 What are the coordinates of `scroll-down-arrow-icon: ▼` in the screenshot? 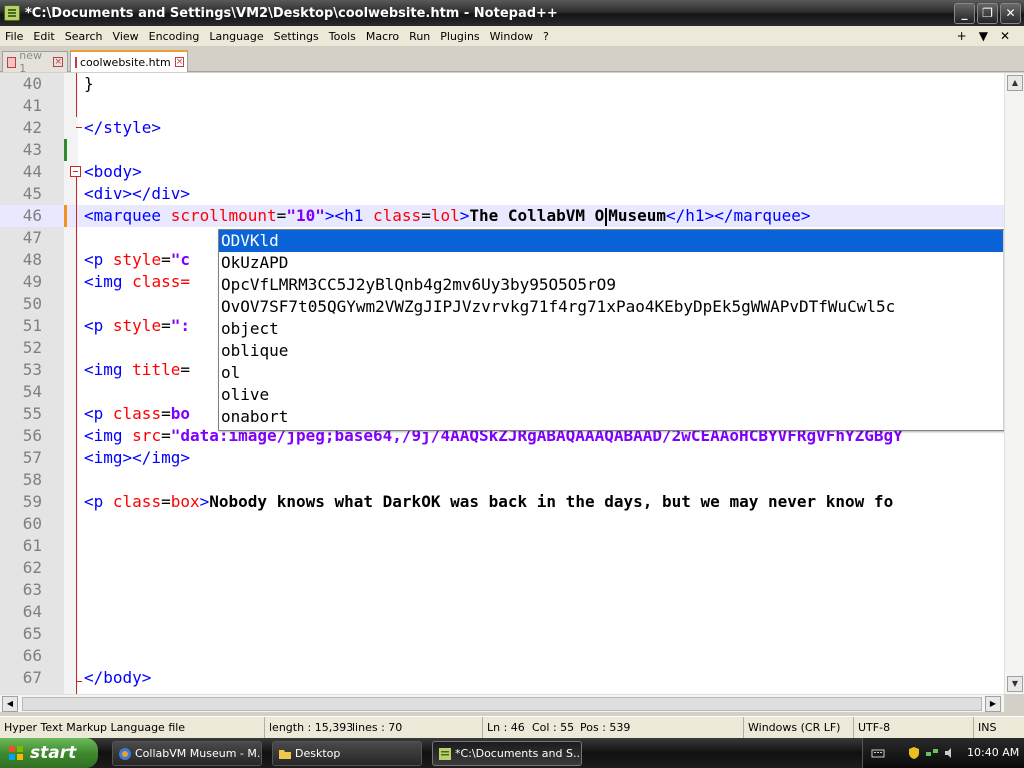 It's located at (1015, 684).